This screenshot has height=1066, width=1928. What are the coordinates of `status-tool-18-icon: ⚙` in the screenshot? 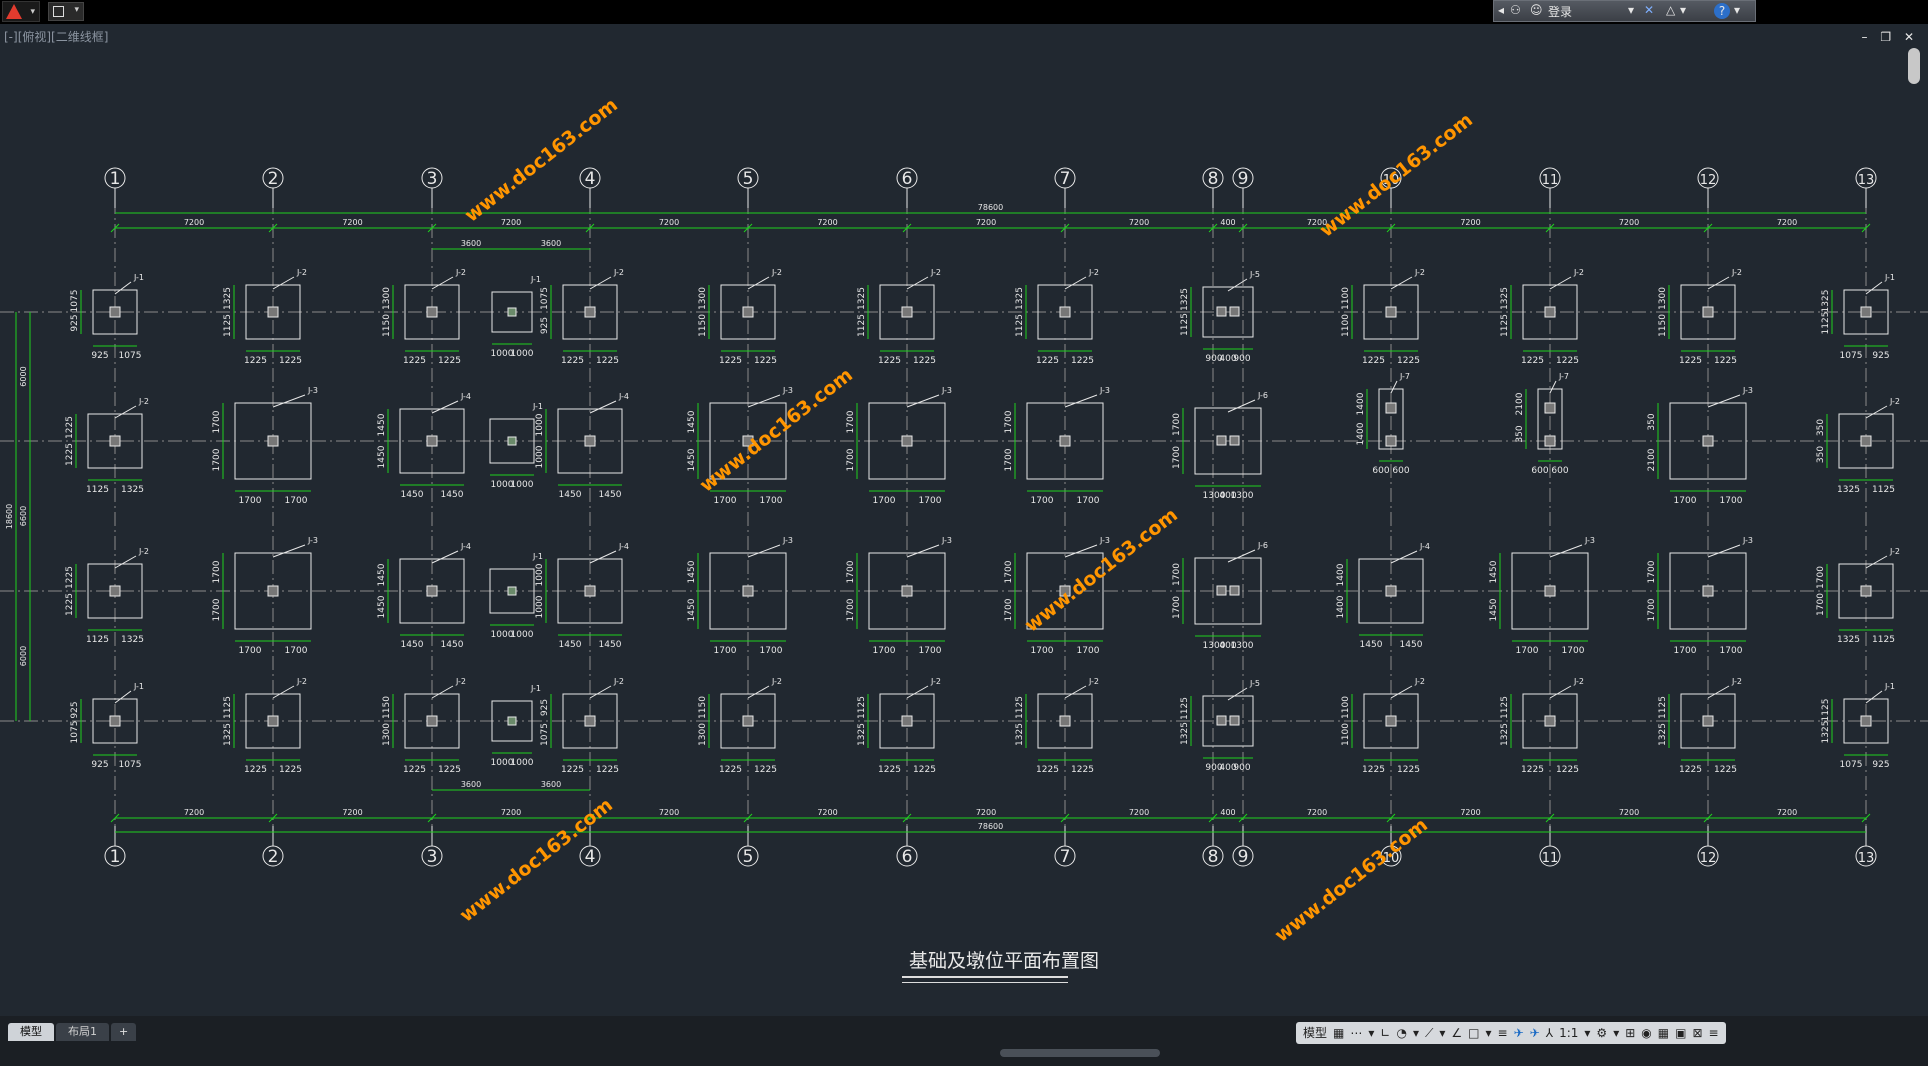 It's located at (1601, 1033).